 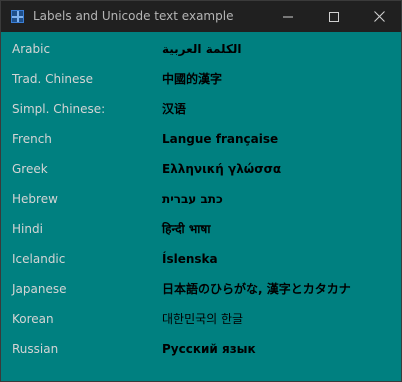 I want to click on language-label: Icelandic, so click(x=39, y=259).